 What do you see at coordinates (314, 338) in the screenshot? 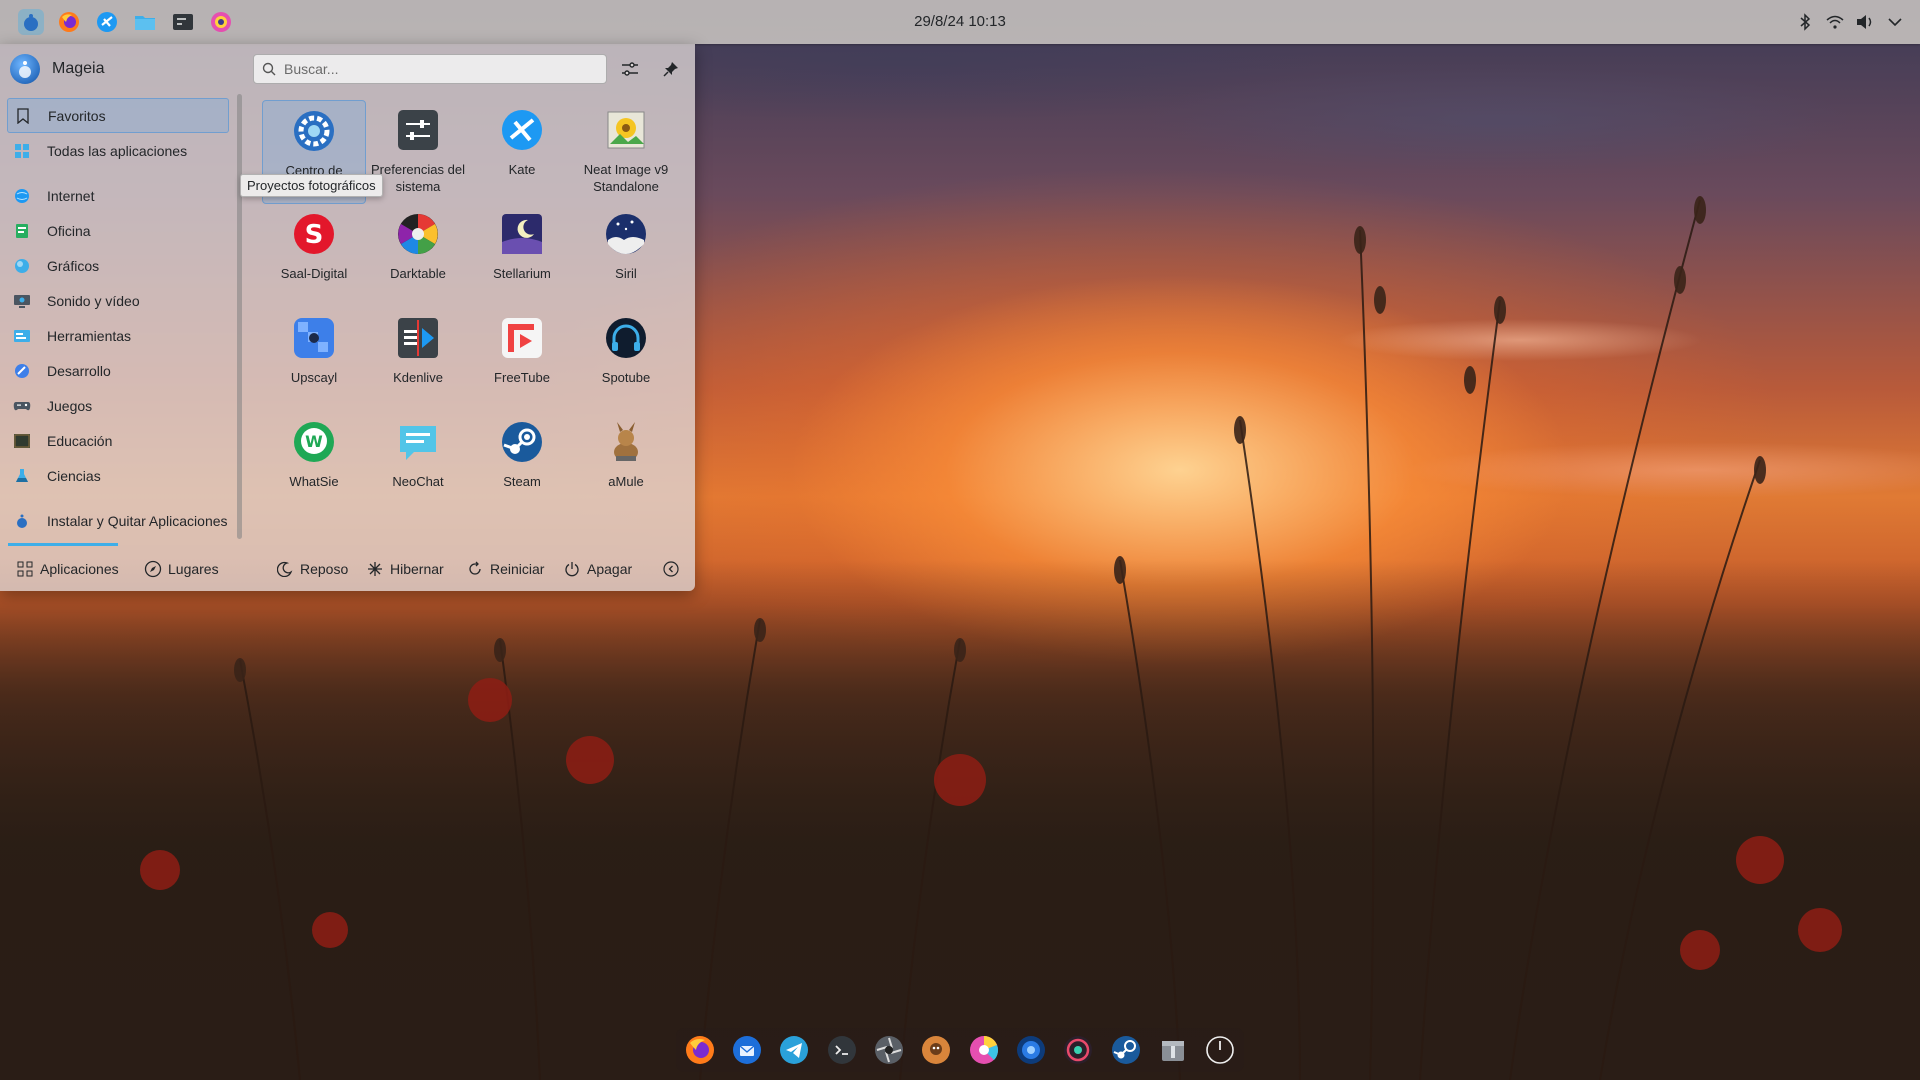
I see `upscayl-icon` at bounding box center [314, 338].